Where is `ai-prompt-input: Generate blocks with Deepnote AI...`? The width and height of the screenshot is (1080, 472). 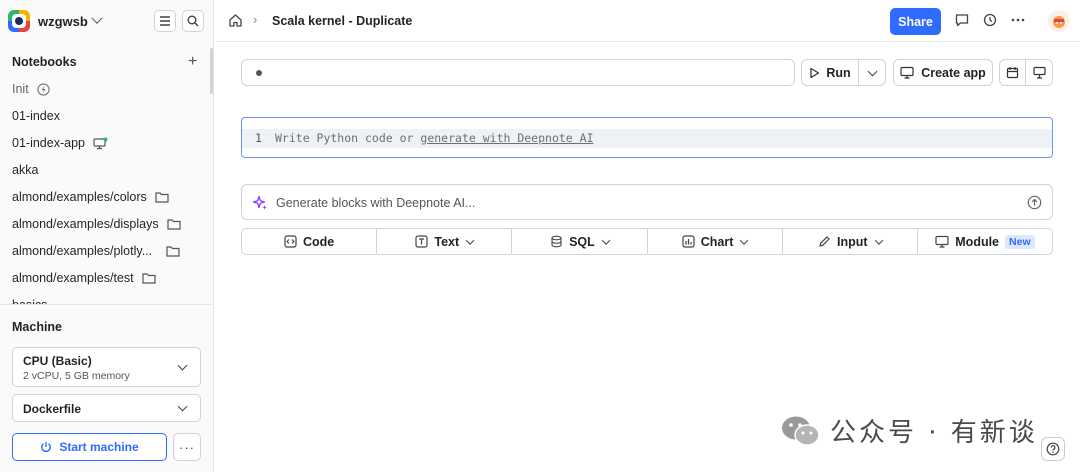
ai-prompt-input: Generate blocks with Deepnote AI... is located at coordinates (647, 202).